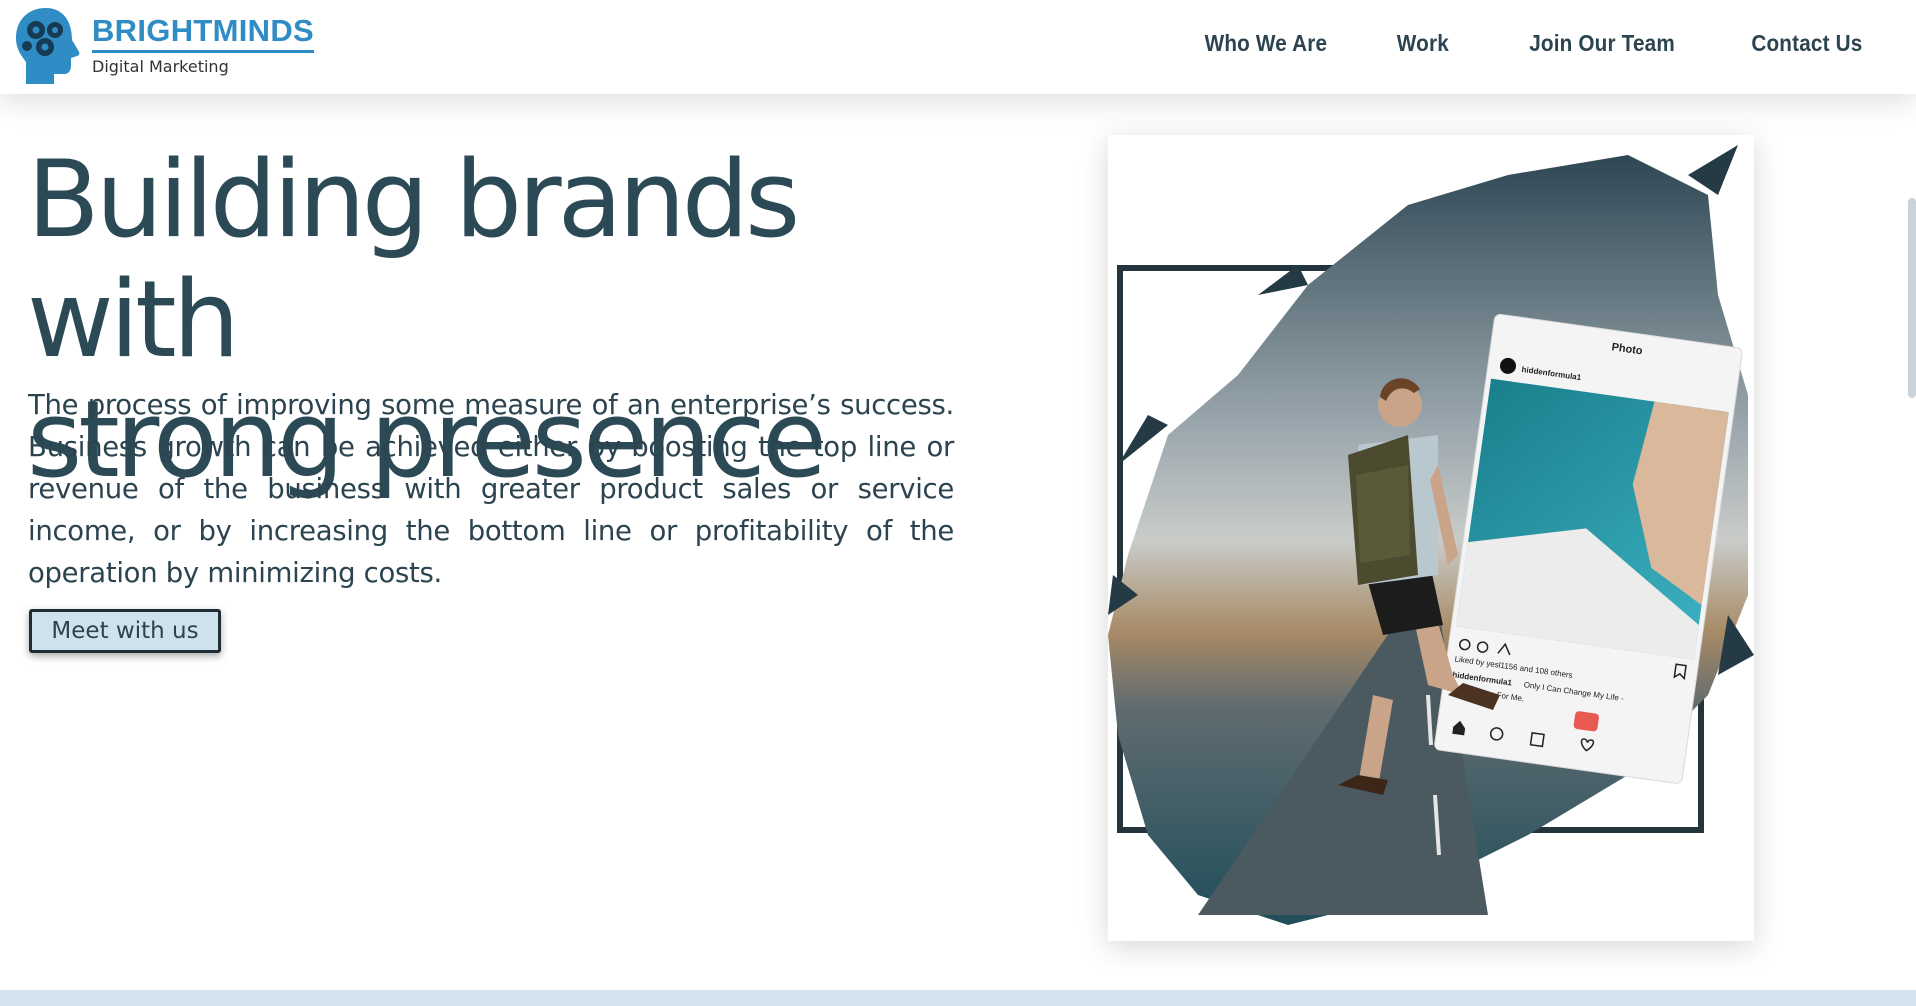 Image resolution: width=1916 pixels, height=1006 pixels. I want to click on hero-title-line-1: Building brands with, so click(413, 259).